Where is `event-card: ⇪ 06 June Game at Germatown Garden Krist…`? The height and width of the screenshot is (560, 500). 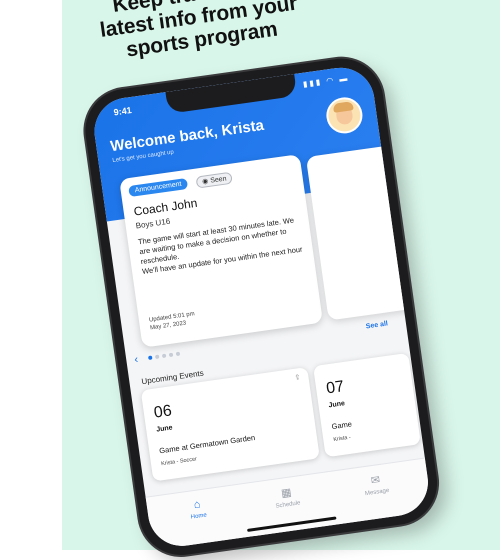 event-card: ⇪ 06 June Game at Germatown Garden Krist… is located at coordinates (230, 424).